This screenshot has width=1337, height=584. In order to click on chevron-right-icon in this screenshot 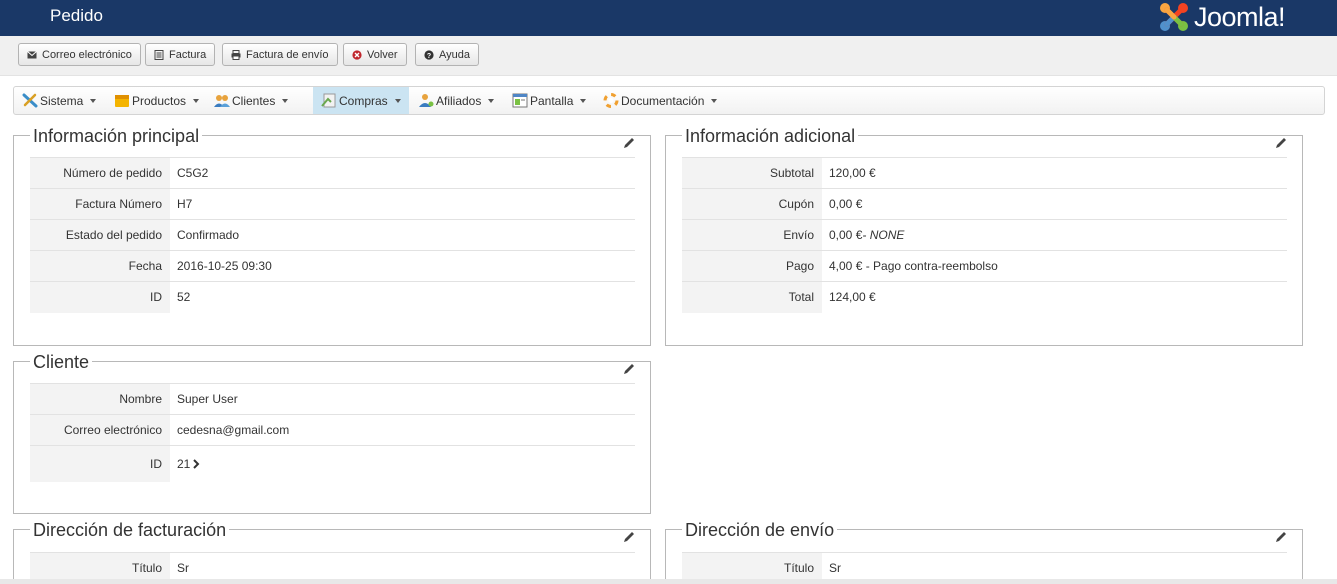, I will do `click(196, 464)`.